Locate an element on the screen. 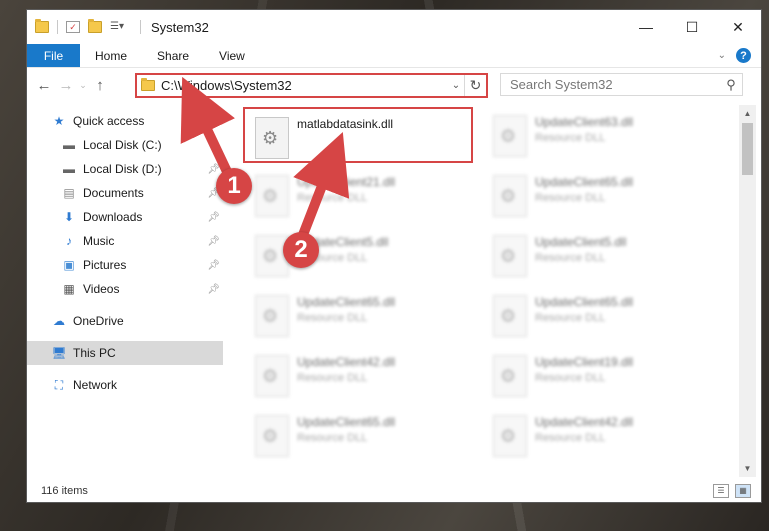 Image resolution: width=769 pixels, height=531 pixels. file-name: UpdateClient42.dll is located at coordinates (346, 362).